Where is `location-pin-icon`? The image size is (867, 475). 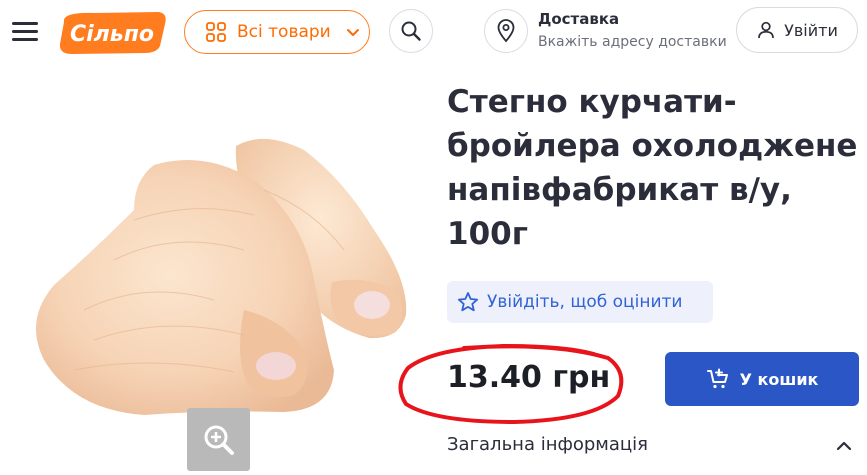 location-pin-icon is located at coordinates (506, 31).